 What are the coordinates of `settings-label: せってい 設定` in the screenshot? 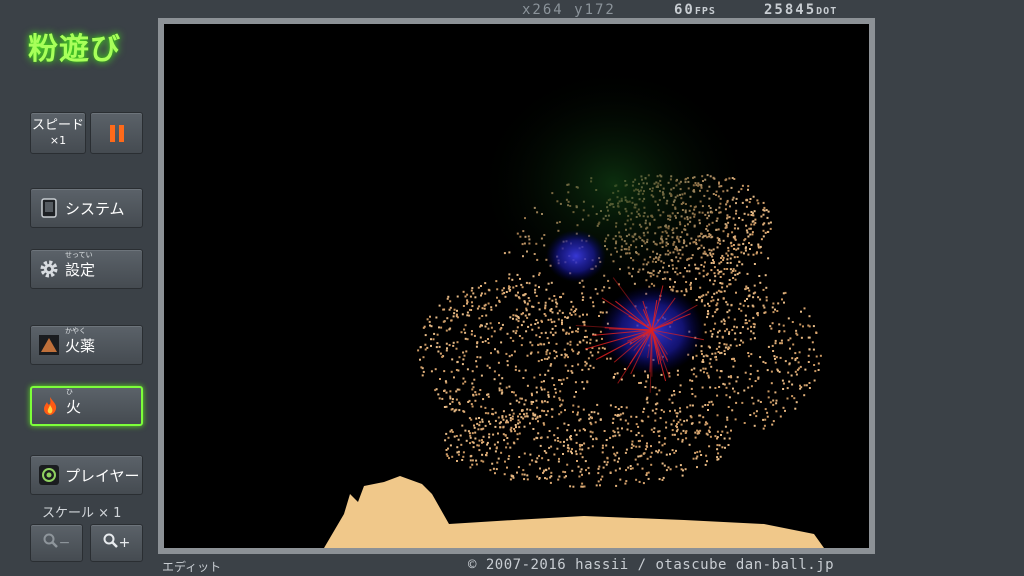 It's located at (80, 264).